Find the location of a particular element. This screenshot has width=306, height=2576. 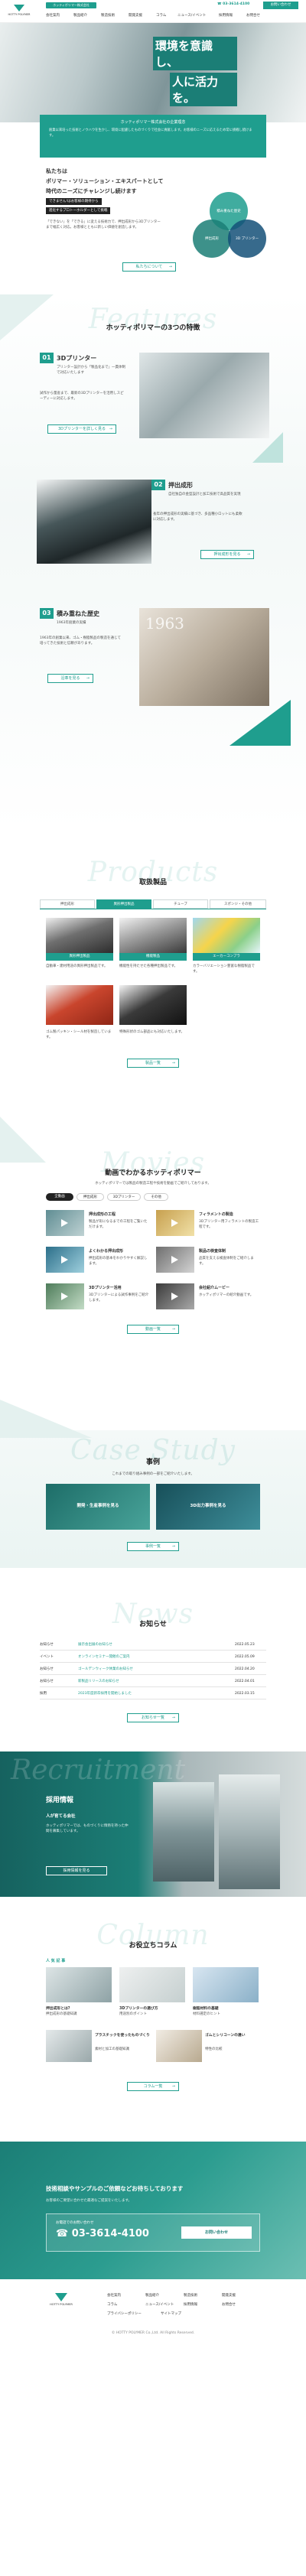

case-more-button: 事例一覧 is located at coordinates (153, 1546).